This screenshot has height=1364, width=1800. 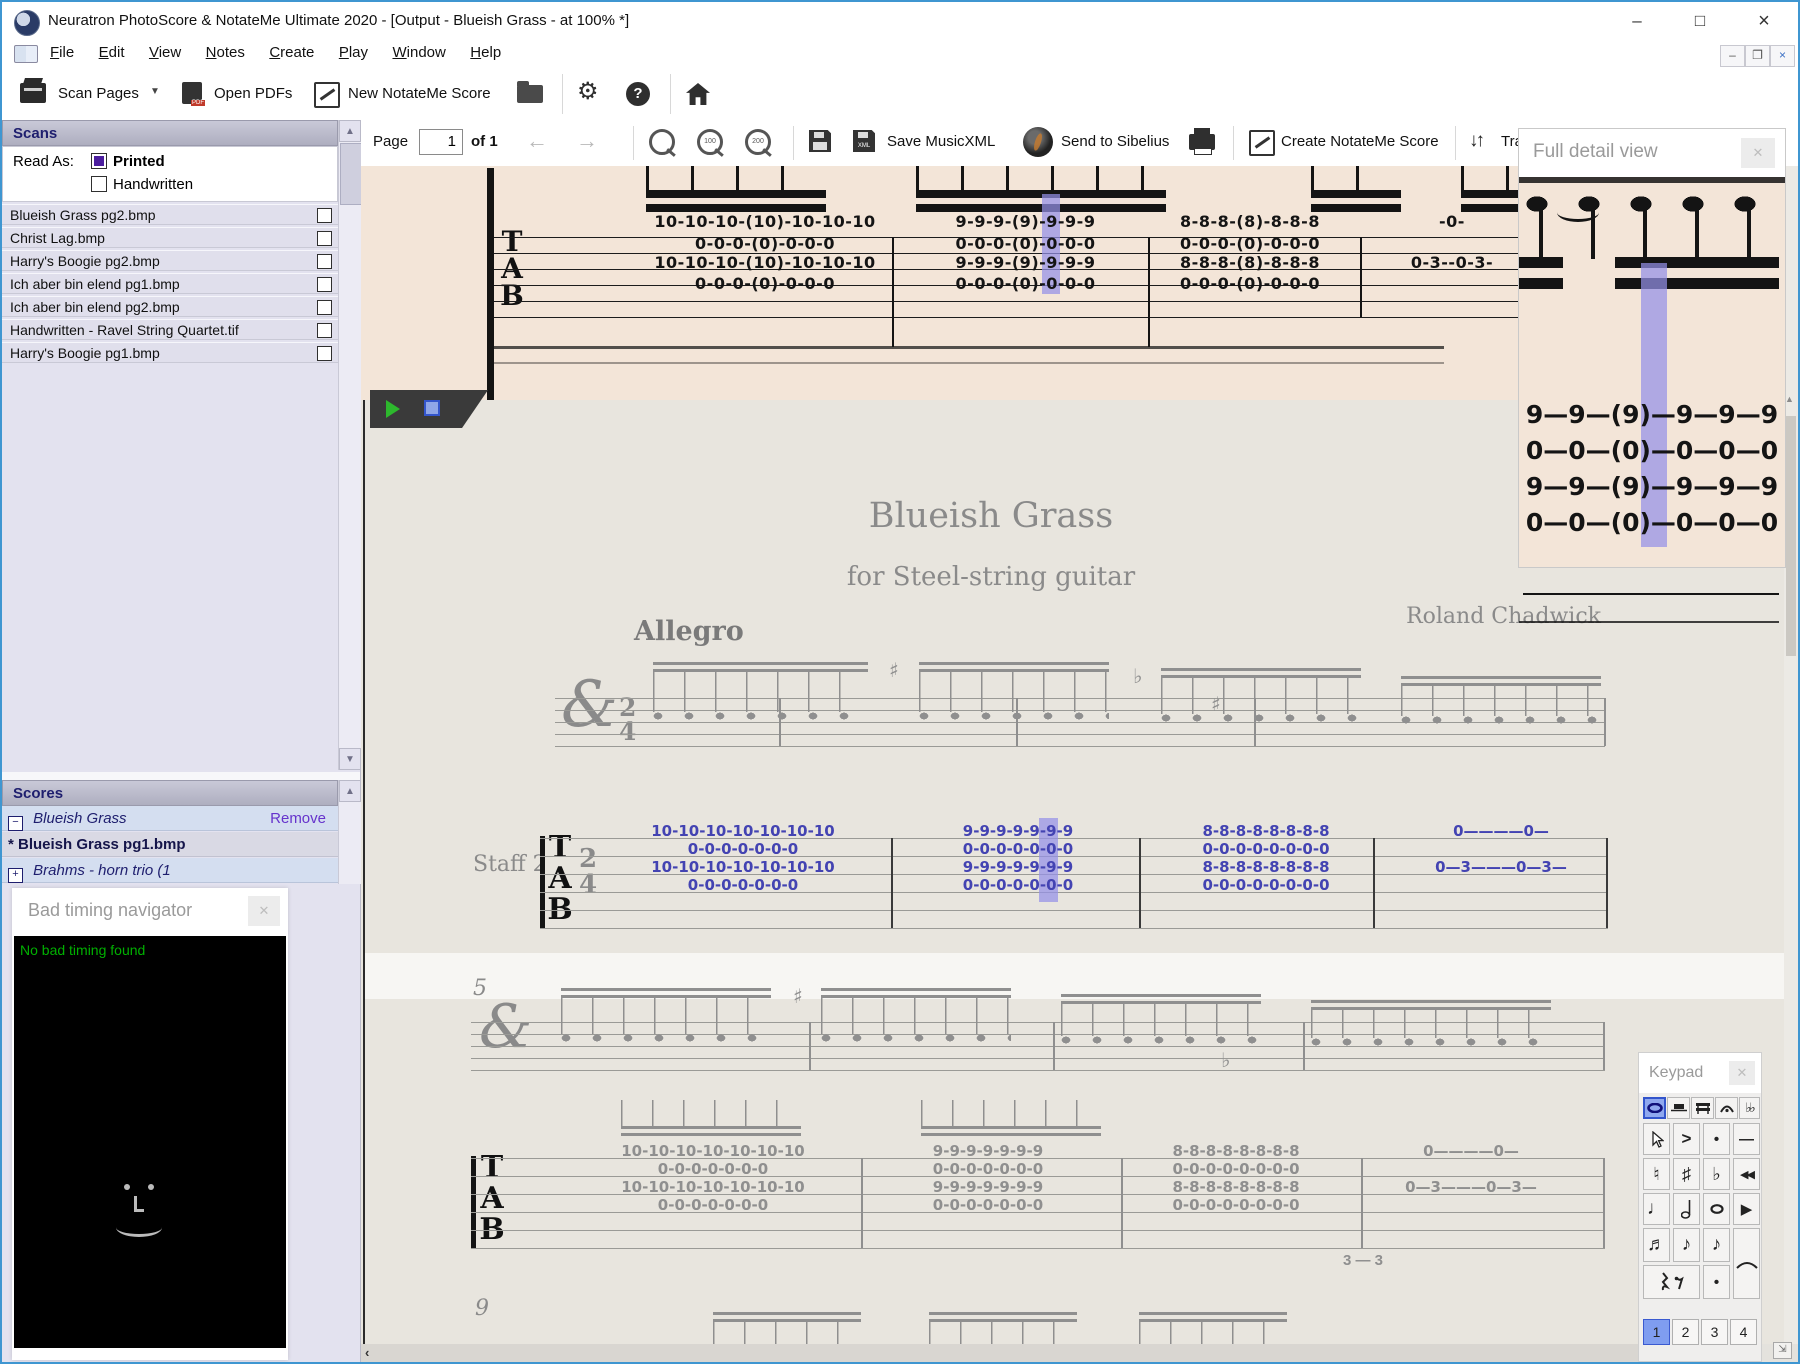 I want to click on minimize-button: –, so click(x=1637, y=22).